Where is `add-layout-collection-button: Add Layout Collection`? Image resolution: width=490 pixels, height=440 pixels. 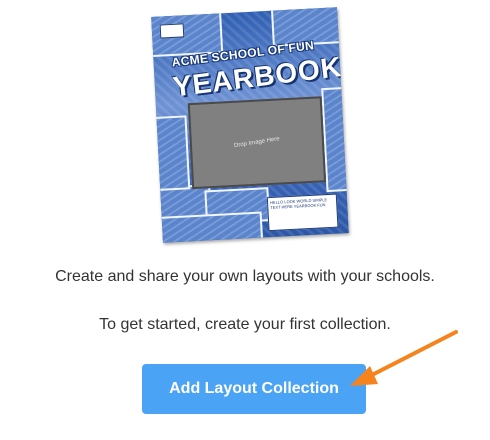
add-layout-collection-button: Add Layout Collection is located at coordinates (254, 389).